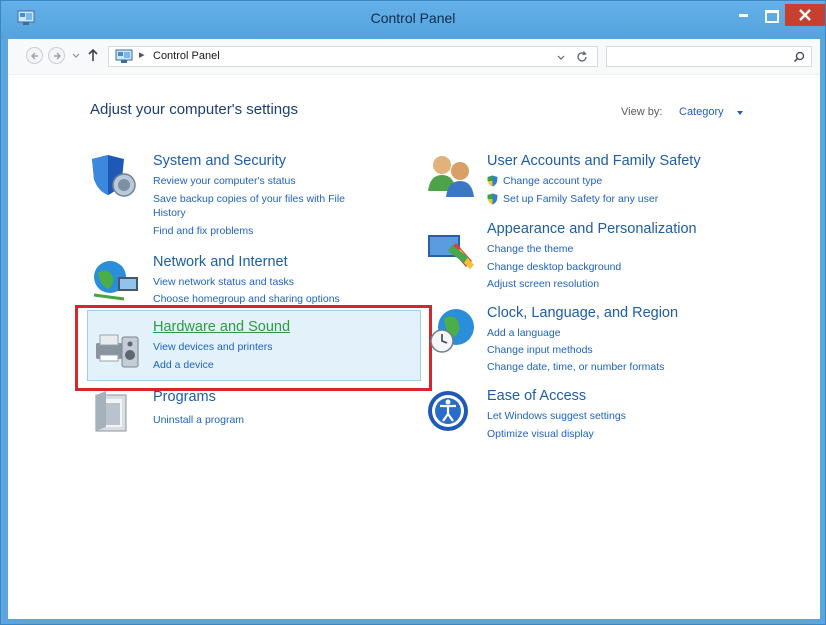 Image resolution: width=826 pixels, height=625 pixels. Describe the element at coordinates (740, 113) in the screenshot. I see `view-by-dropdown-arrow-icon` at that location.